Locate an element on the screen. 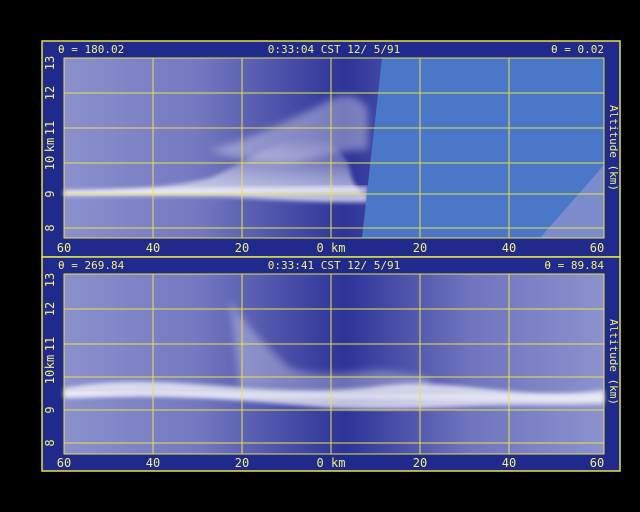  timestamp-label: 0:33:41 CST 12/ 5/91 is located at coordinates (334, 265).